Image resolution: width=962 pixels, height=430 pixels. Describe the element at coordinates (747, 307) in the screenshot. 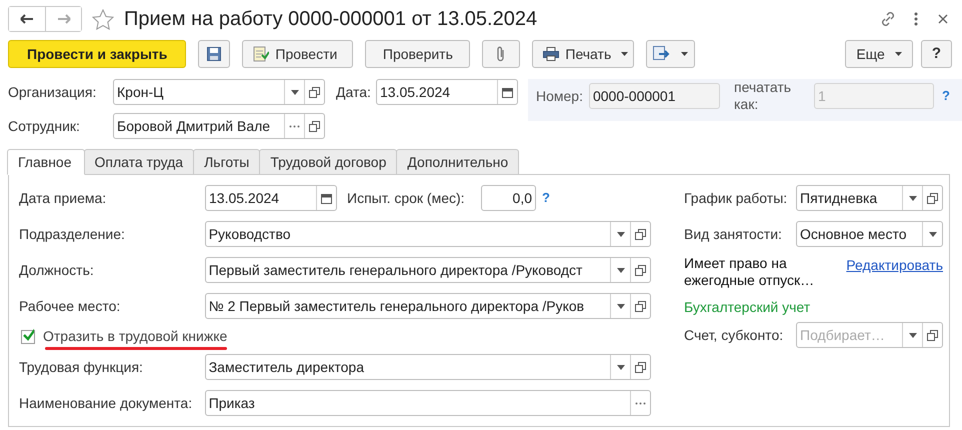

I see `section-heading: Бухгалтерский учет` at that location.